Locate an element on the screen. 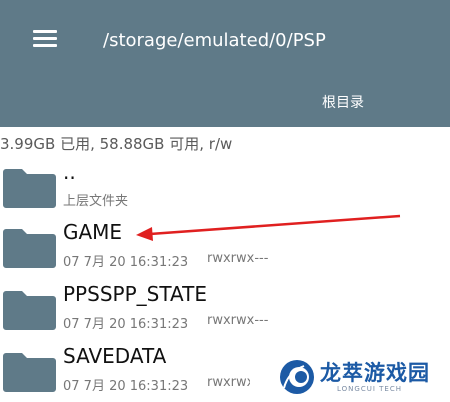 The height and width of the screenshot is (402, 450). watermark: 龙萃游戏园 LONGCUI TECH is located at coordinates (350, 377).